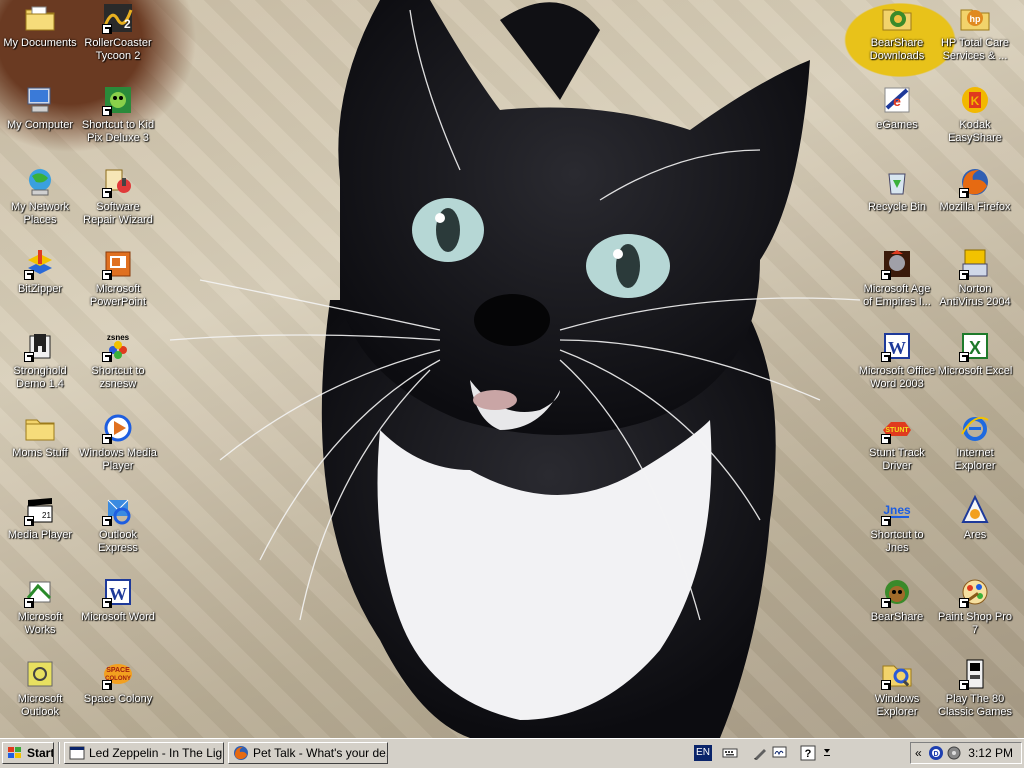 Image resolution: width=1024 pixels, height=768 pixels. Describe the element at coordinates (40, 453) in the screenshot. I see `desktop-icon-label: Moms Stuff` at that location.